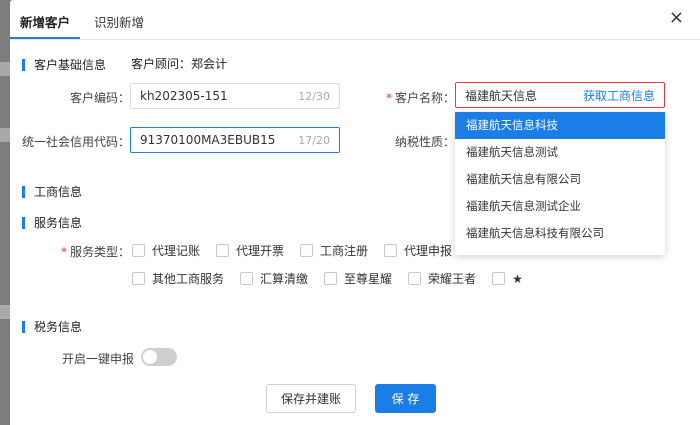 Image resolution: width=700 pixels, height=425 pixels. I want to click on credit-code-value: 91370100MA3EBUB15, so click(208, 140).